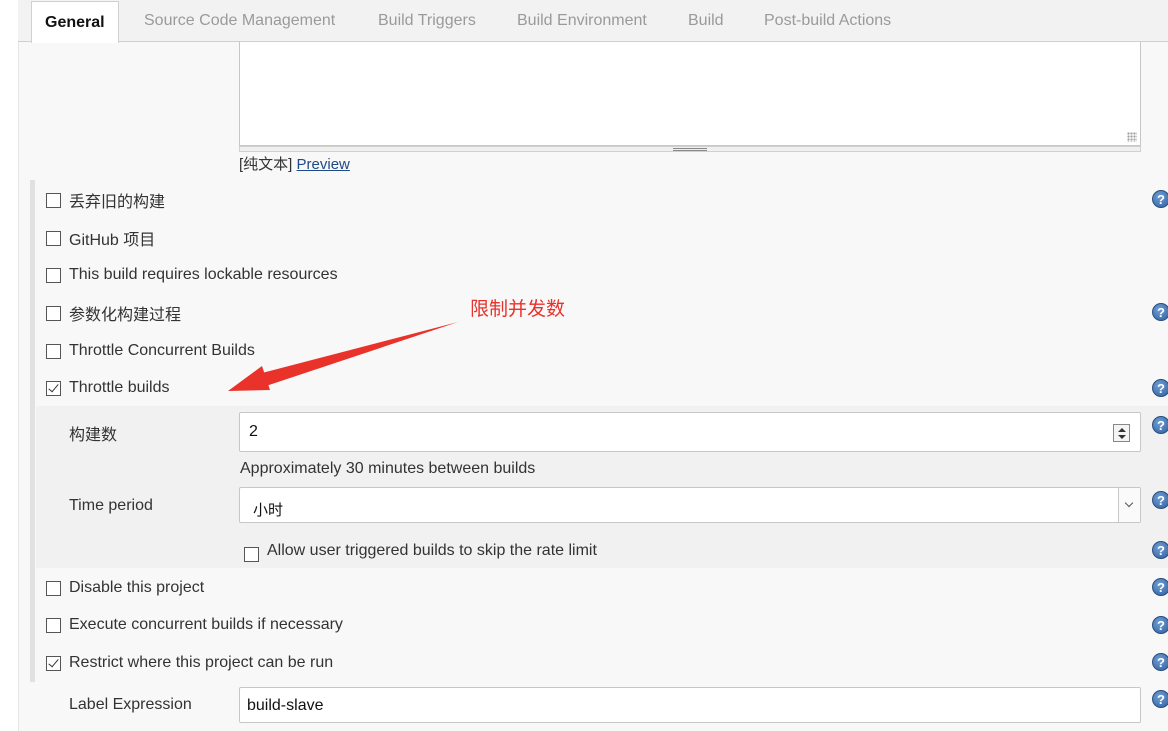 Image resolution: width=1168 pixels, height=731 pixels. What do you see at coordinates (294, 163) in the screenshot?
I see `description-format-line: [纯文本] Preview` at bounding box center [294, 163].